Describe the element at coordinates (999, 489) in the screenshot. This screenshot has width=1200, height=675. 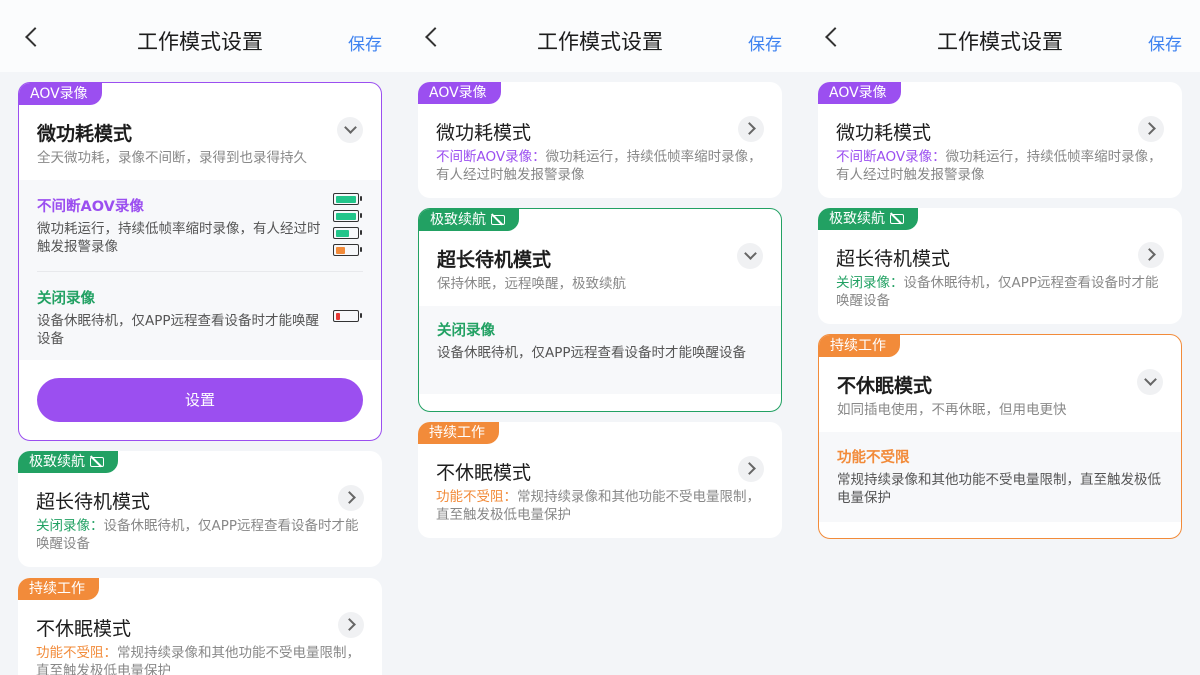
I see `option-desc-unlimited: 常规持续录像和其他功能不受电量限制，直至触发极低电量保护` at that location.